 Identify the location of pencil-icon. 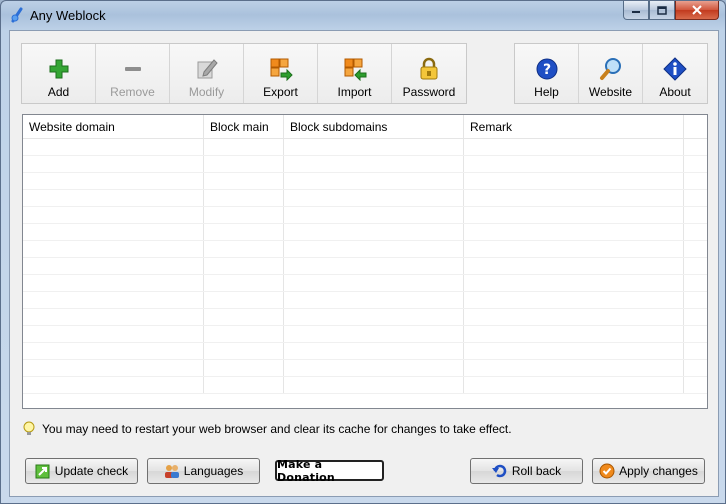
(207, 69).